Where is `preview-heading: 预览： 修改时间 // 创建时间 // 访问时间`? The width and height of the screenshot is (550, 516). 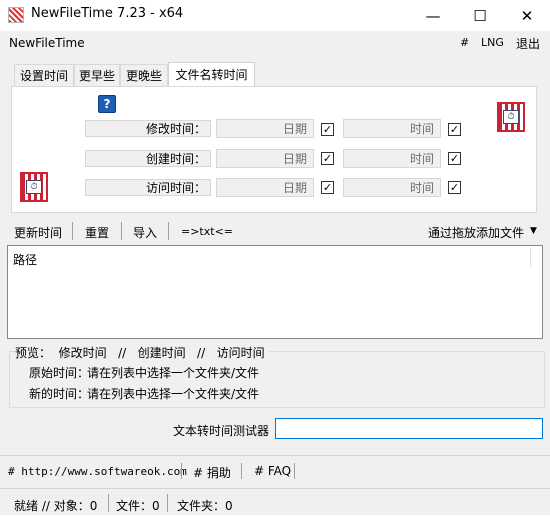 preview-heading: 预览： 修改时间 // 创建时间 // 访问时间 is located at coordinates (142, 352).